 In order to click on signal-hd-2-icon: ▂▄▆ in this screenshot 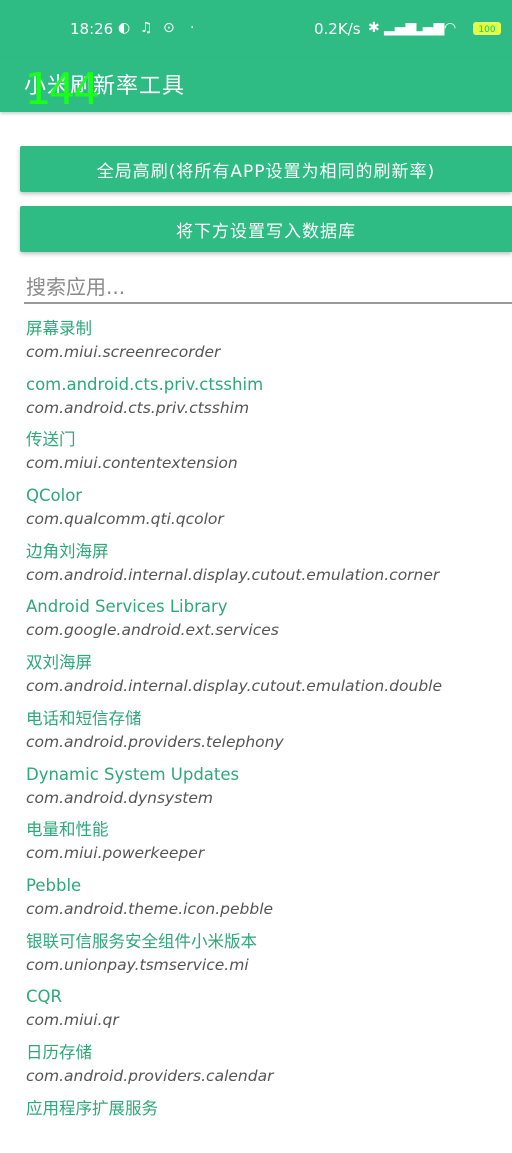, I will do `click(428, 28)`.